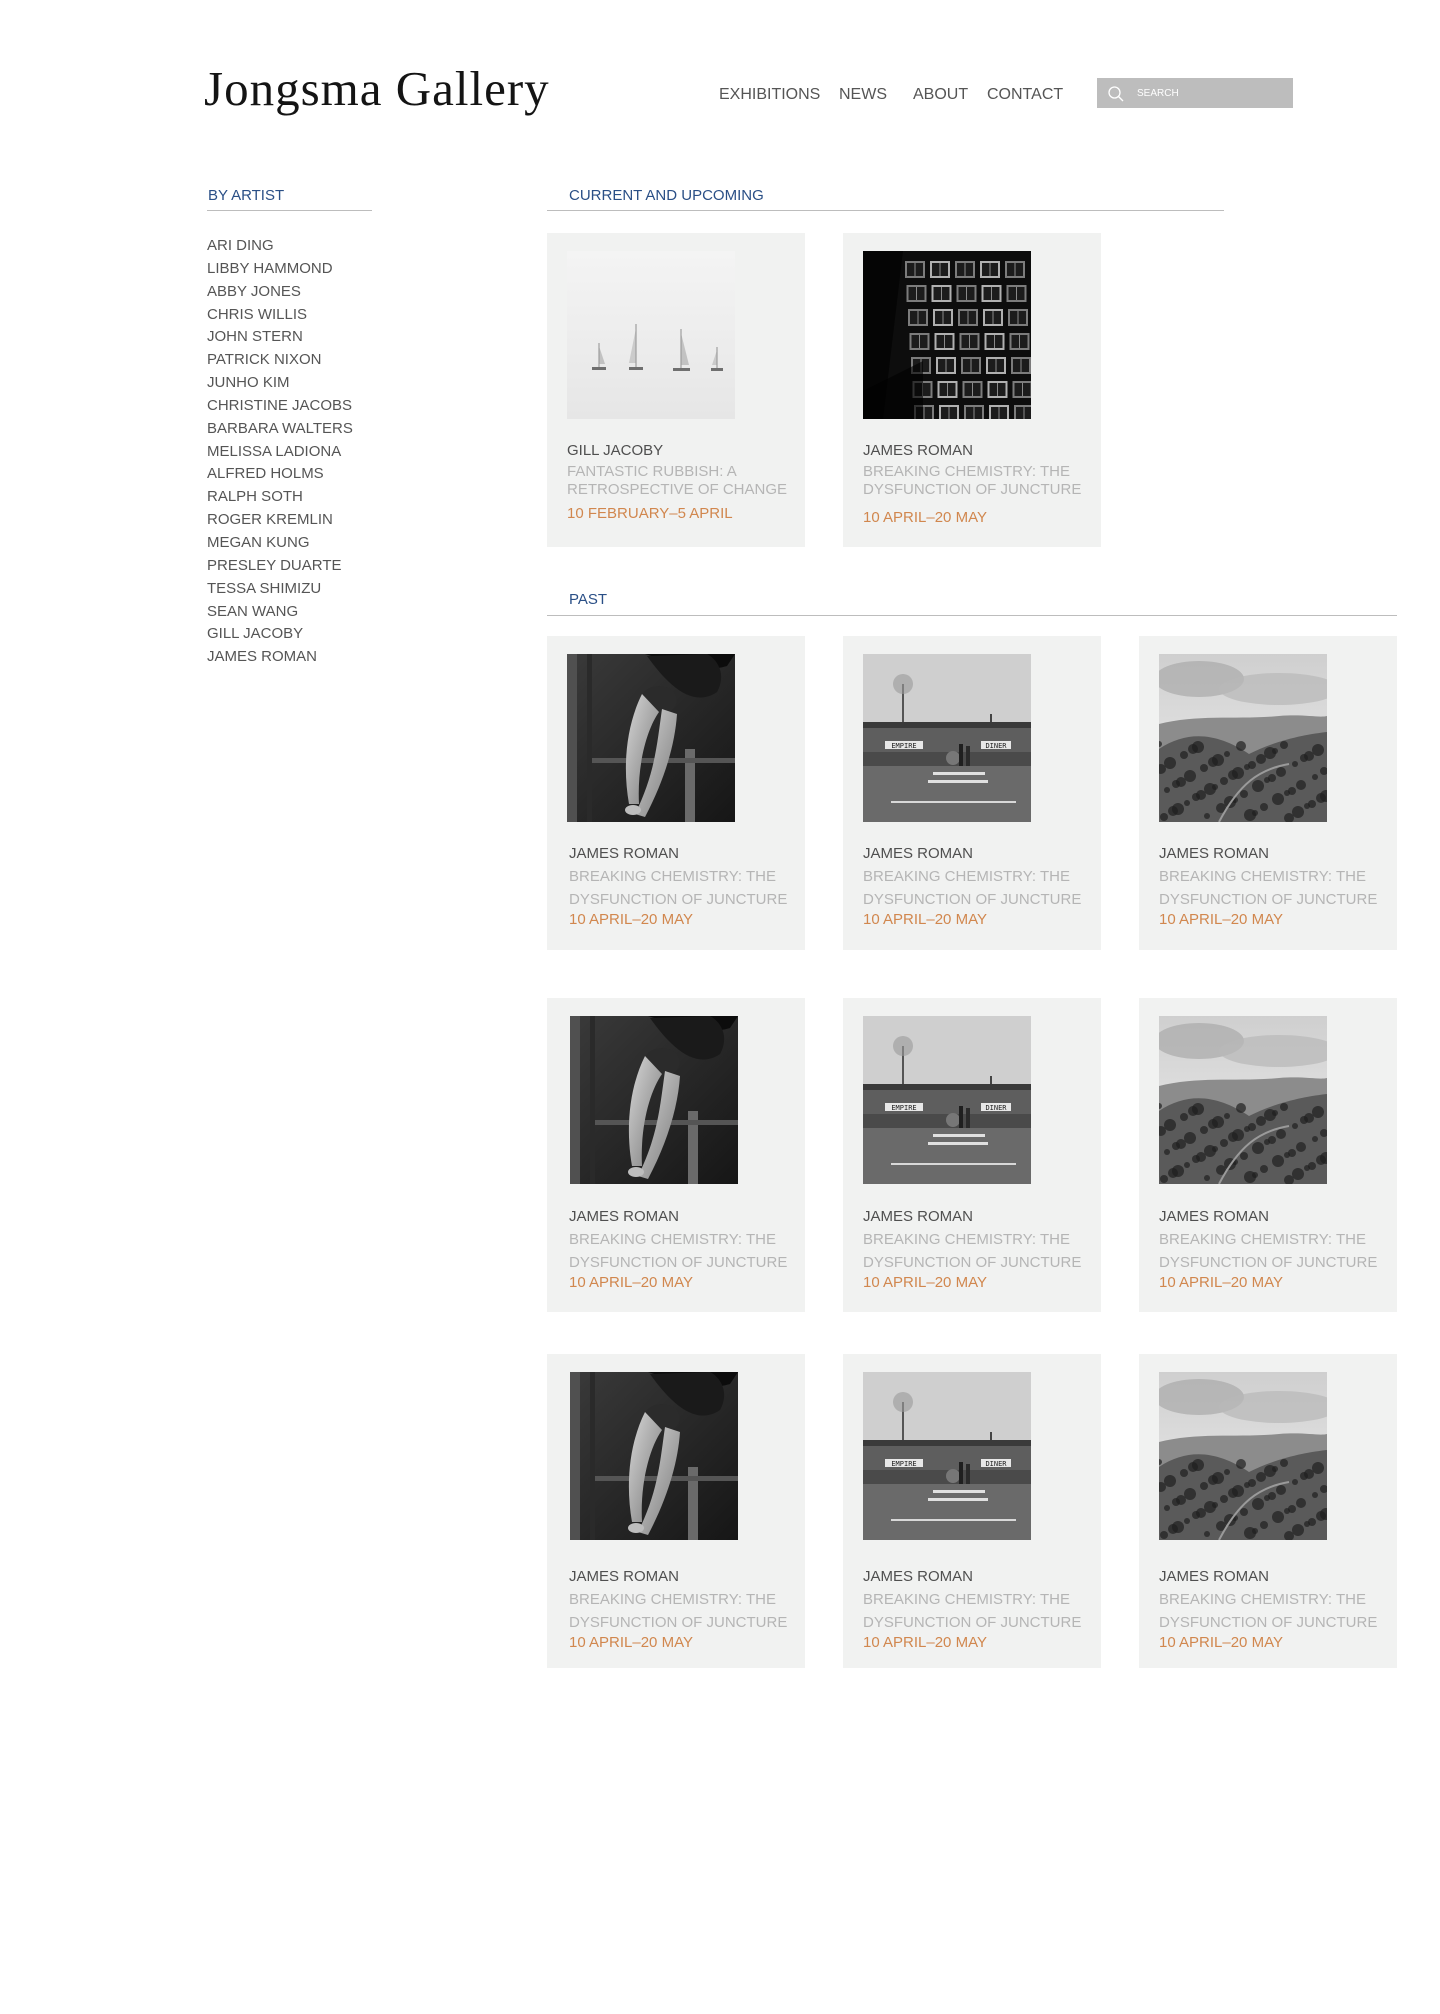 The height and width of the screenshot is (2014, 1440). I want to click on artist-link: RALPH SOTH, so click(280, 497).